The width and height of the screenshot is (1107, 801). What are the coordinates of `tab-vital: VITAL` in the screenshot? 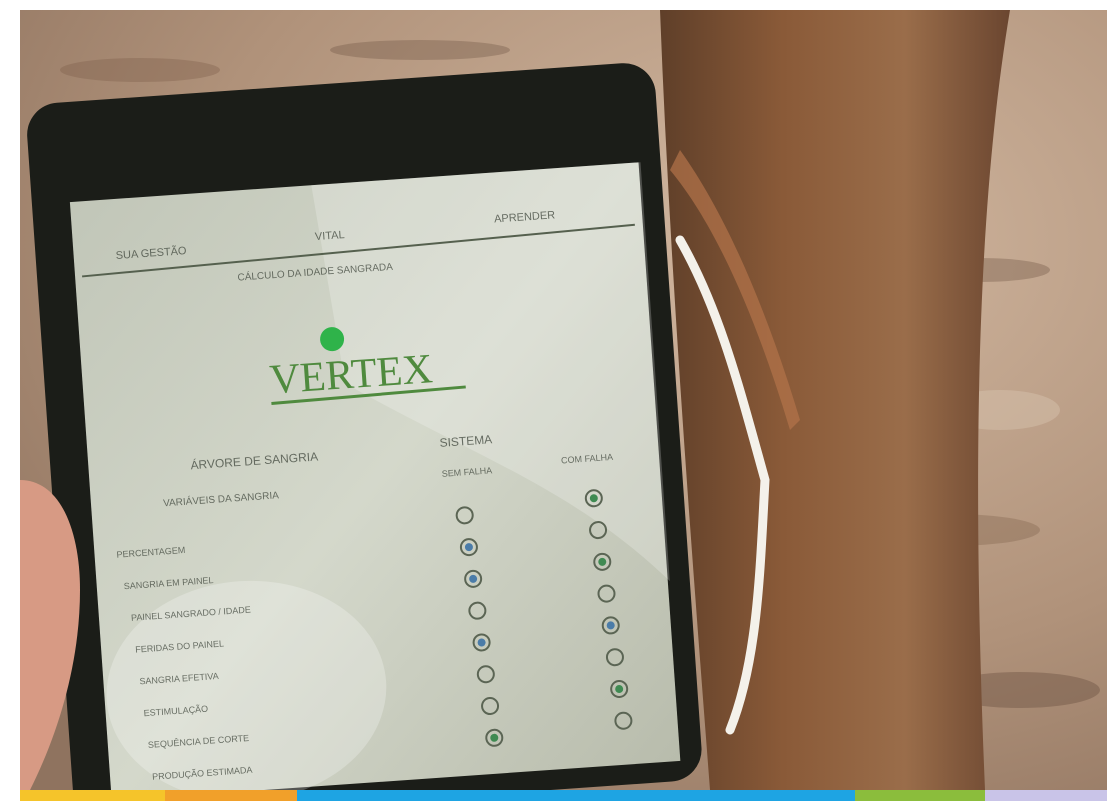 It's located at (330, 236).